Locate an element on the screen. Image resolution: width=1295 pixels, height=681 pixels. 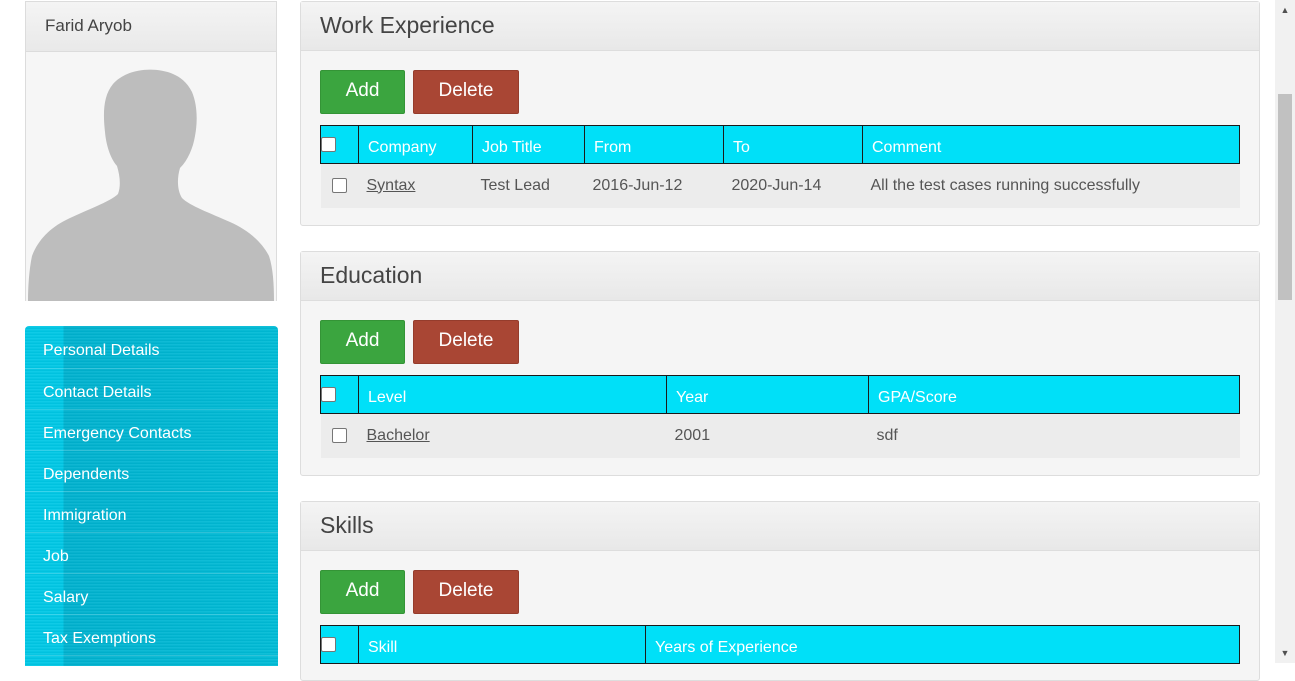
avatar is located at coordinates (151, 177).